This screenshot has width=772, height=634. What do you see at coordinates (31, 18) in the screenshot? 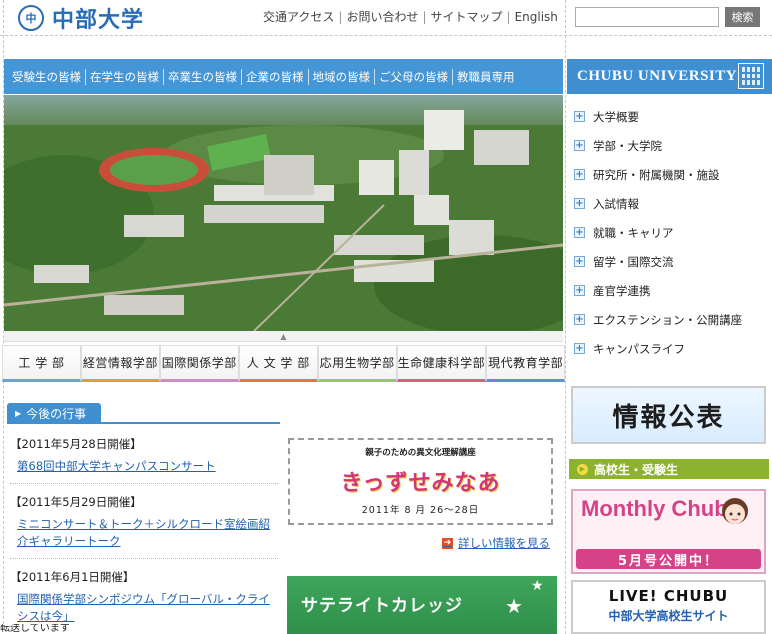
I see `university-emblem-icon: 中` at bounding box center [31, 18].